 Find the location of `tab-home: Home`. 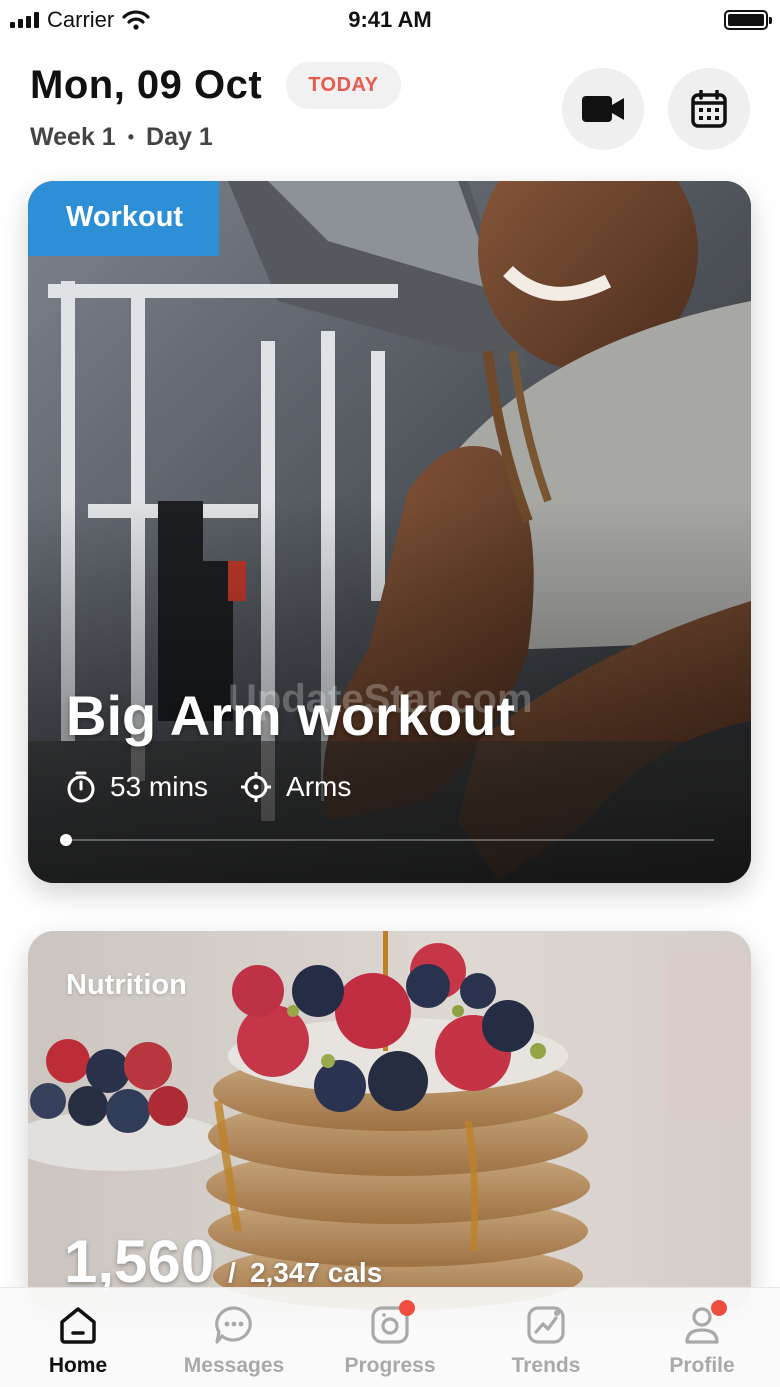

tab-home: Home is located at coordinates (78, 1341).